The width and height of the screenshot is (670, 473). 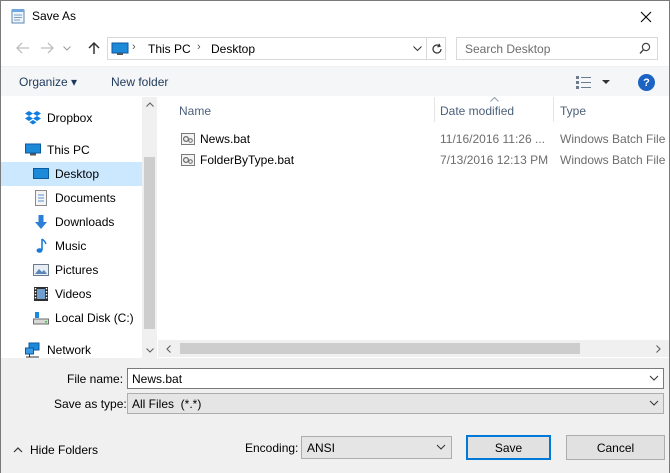 What do you see at coordinates (645, 48) in the screenshot?
I see `search-icon` at bounding box center [645, 48].